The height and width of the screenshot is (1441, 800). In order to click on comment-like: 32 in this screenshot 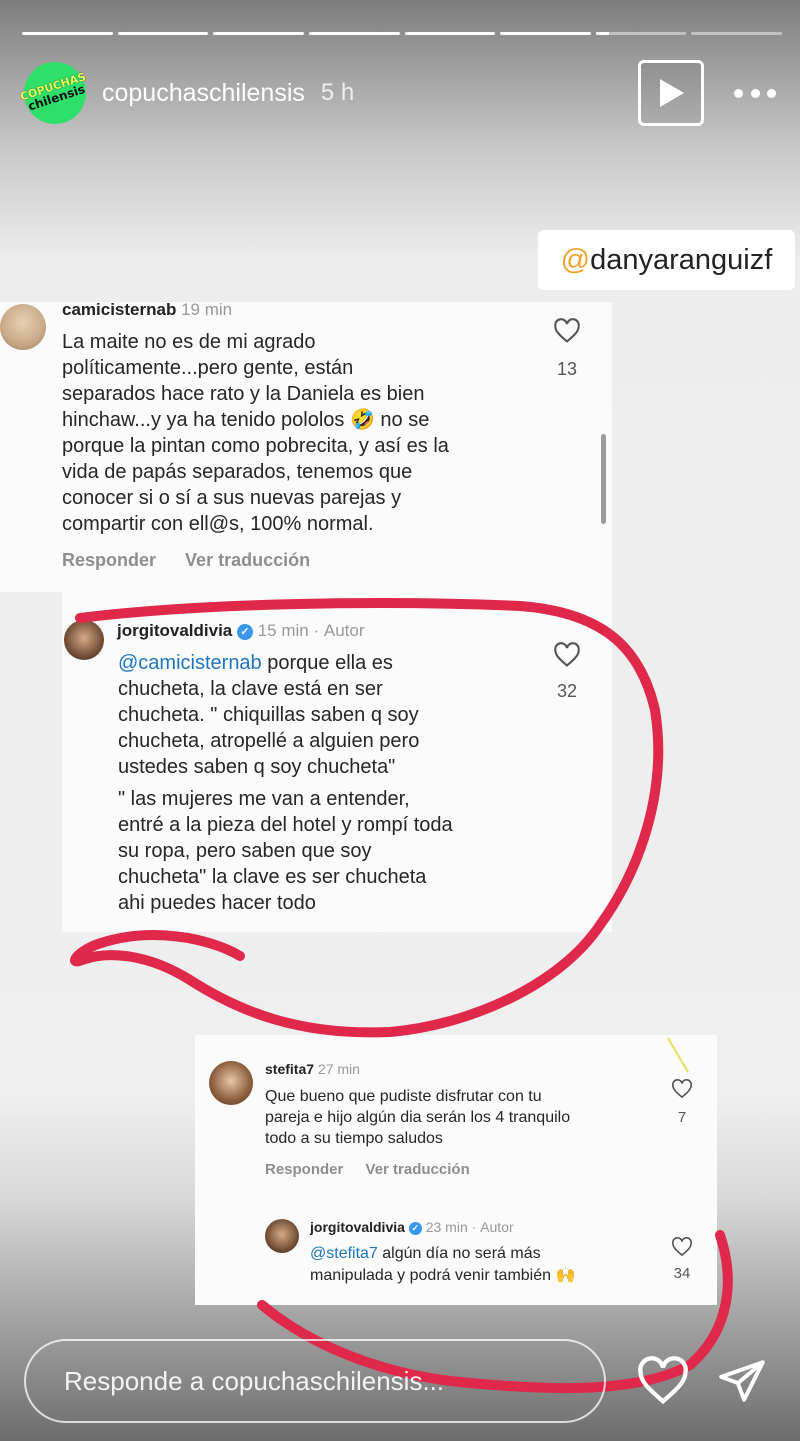, I will do `click(567, 672)`.